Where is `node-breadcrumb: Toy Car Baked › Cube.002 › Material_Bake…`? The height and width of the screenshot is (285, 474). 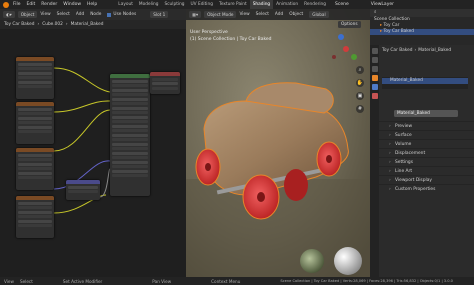 node-breadcrumb: Toy Car Baked › Cube.002 › Material_Bake… is located at coordinates (93, 24).